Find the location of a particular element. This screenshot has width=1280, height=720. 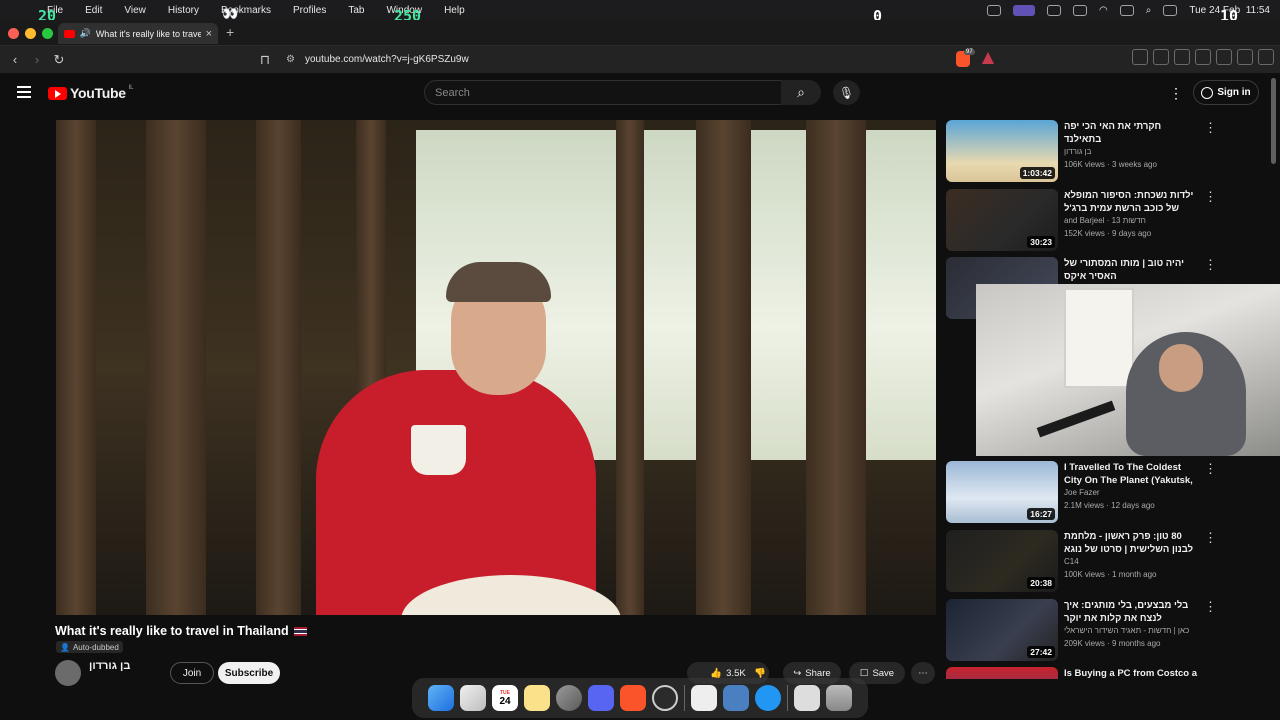

calendar-icon: TUE 24 is located at coordinates (505, 698).